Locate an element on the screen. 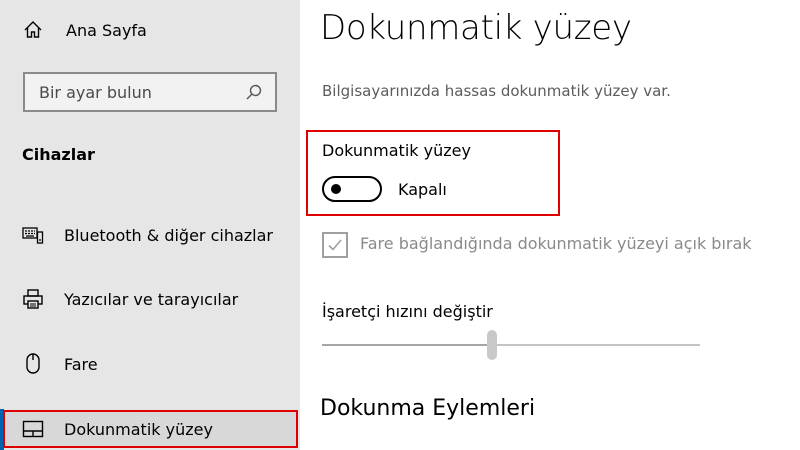 This screenshot has width=800, height=450. toggle-knob is located at coordinates (336, 189).